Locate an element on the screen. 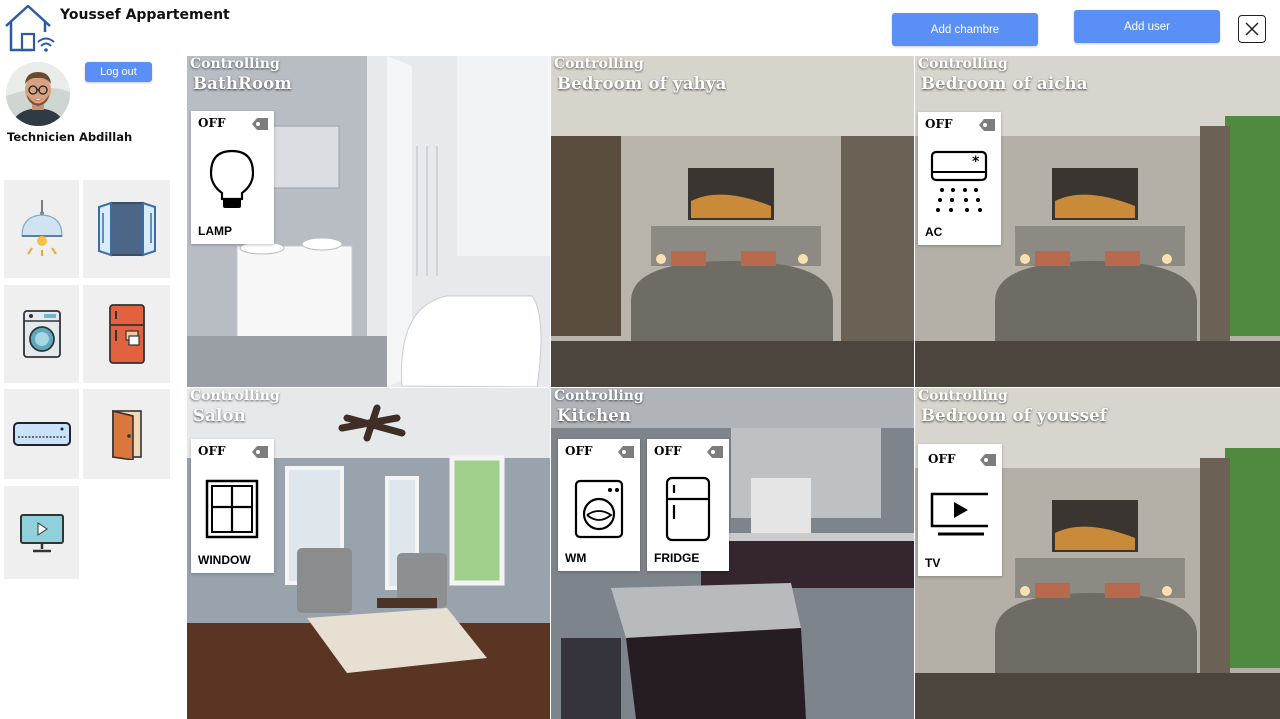 The height and width of the screenshot is (719, 1280). device-card-lamp: OFF LAMP is located at coordinates (232, 177).